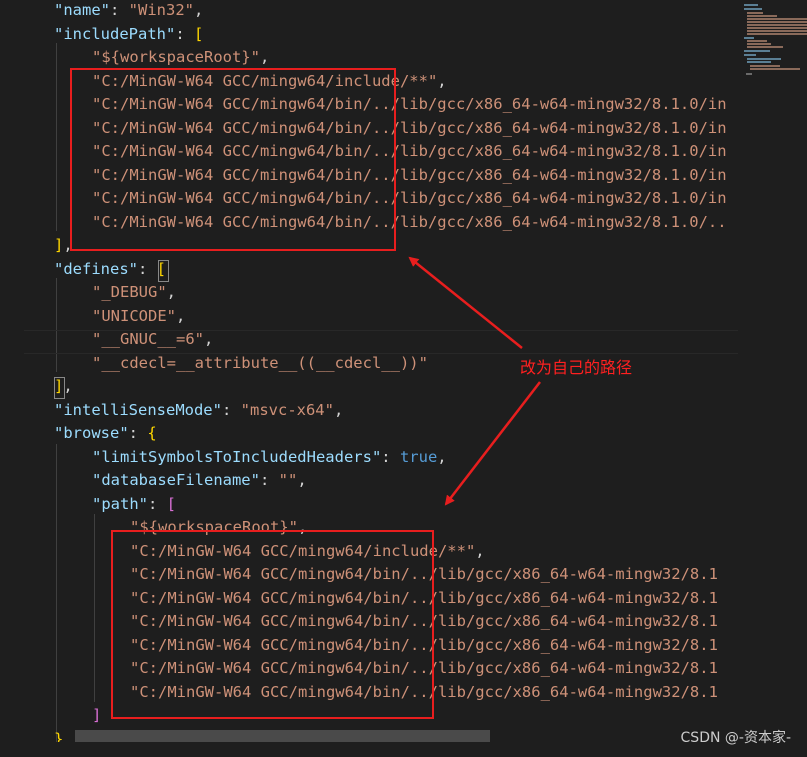 The width and height of the screenshot is (807, 757). I want to click on arrow-to-browse-paths, so click(492, 443).